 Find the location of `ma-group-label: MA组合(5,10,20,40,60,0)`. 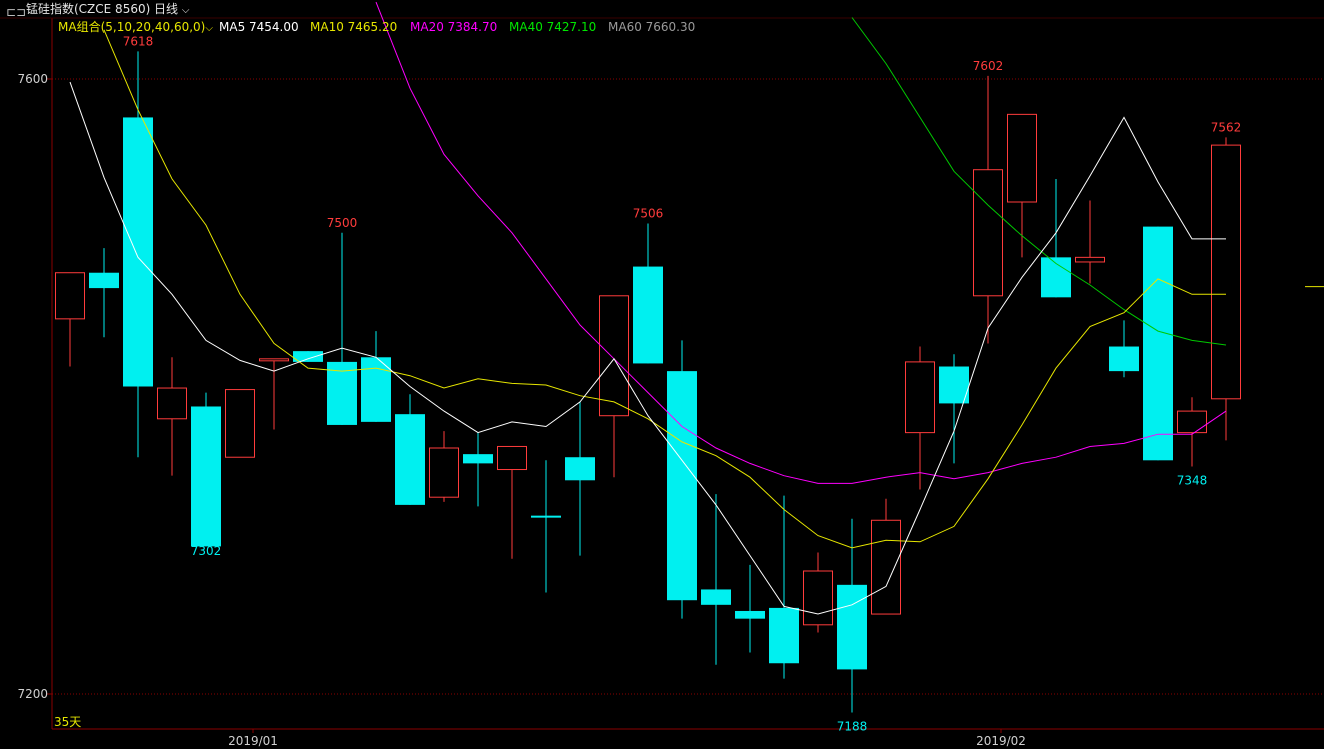

ma-group-label: MA组合(5,10,20,40,60,0) is located at coordinates (132, 27).